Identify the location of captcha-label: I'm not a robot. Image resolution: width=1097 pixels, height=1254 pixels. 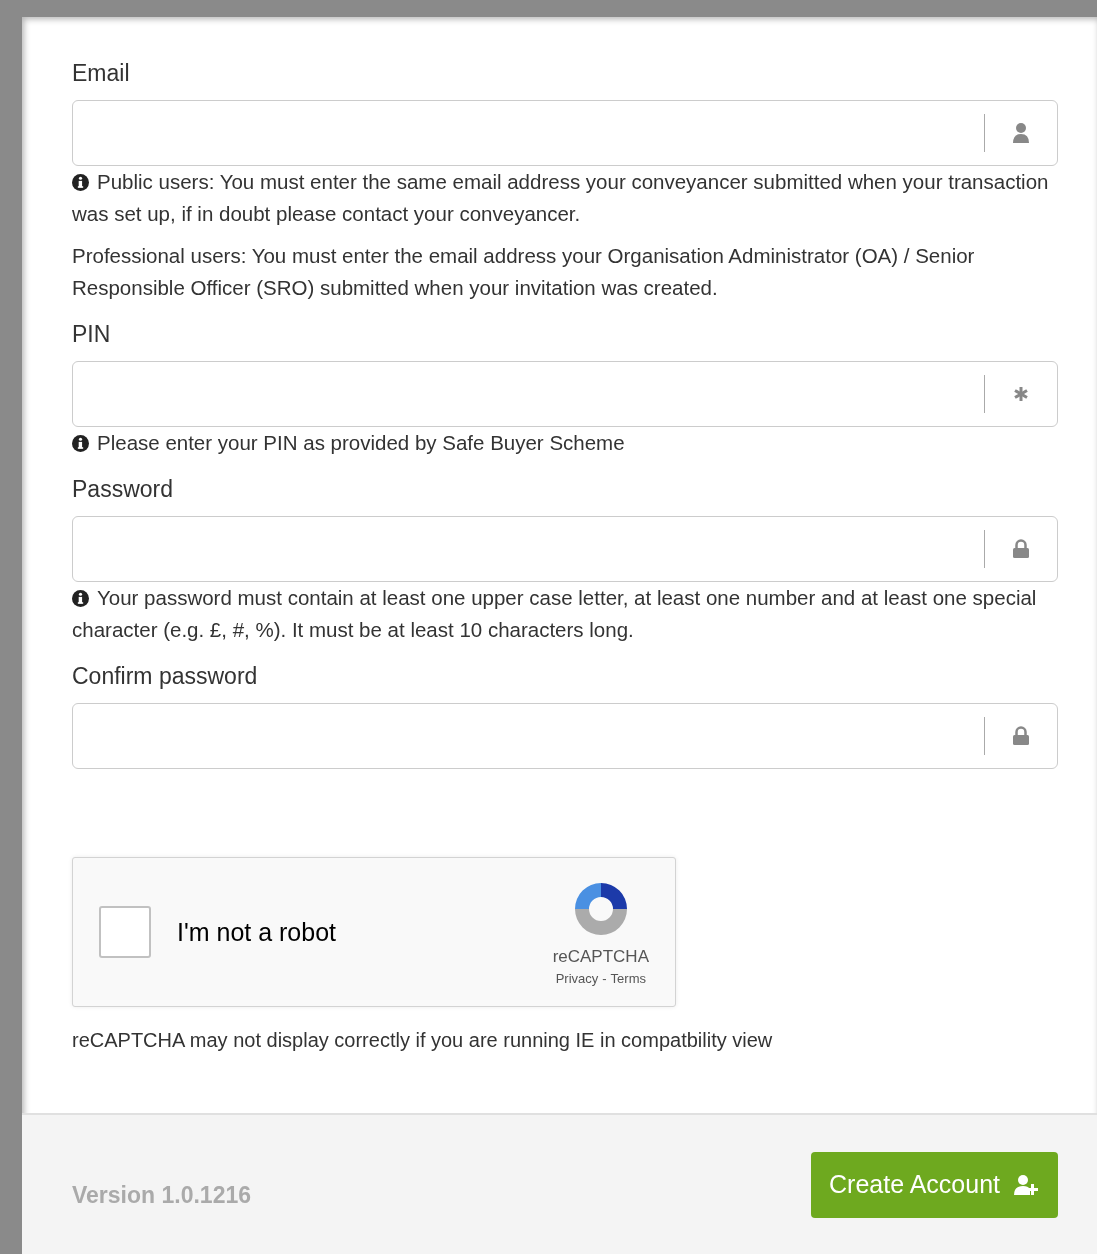
(257, 932).